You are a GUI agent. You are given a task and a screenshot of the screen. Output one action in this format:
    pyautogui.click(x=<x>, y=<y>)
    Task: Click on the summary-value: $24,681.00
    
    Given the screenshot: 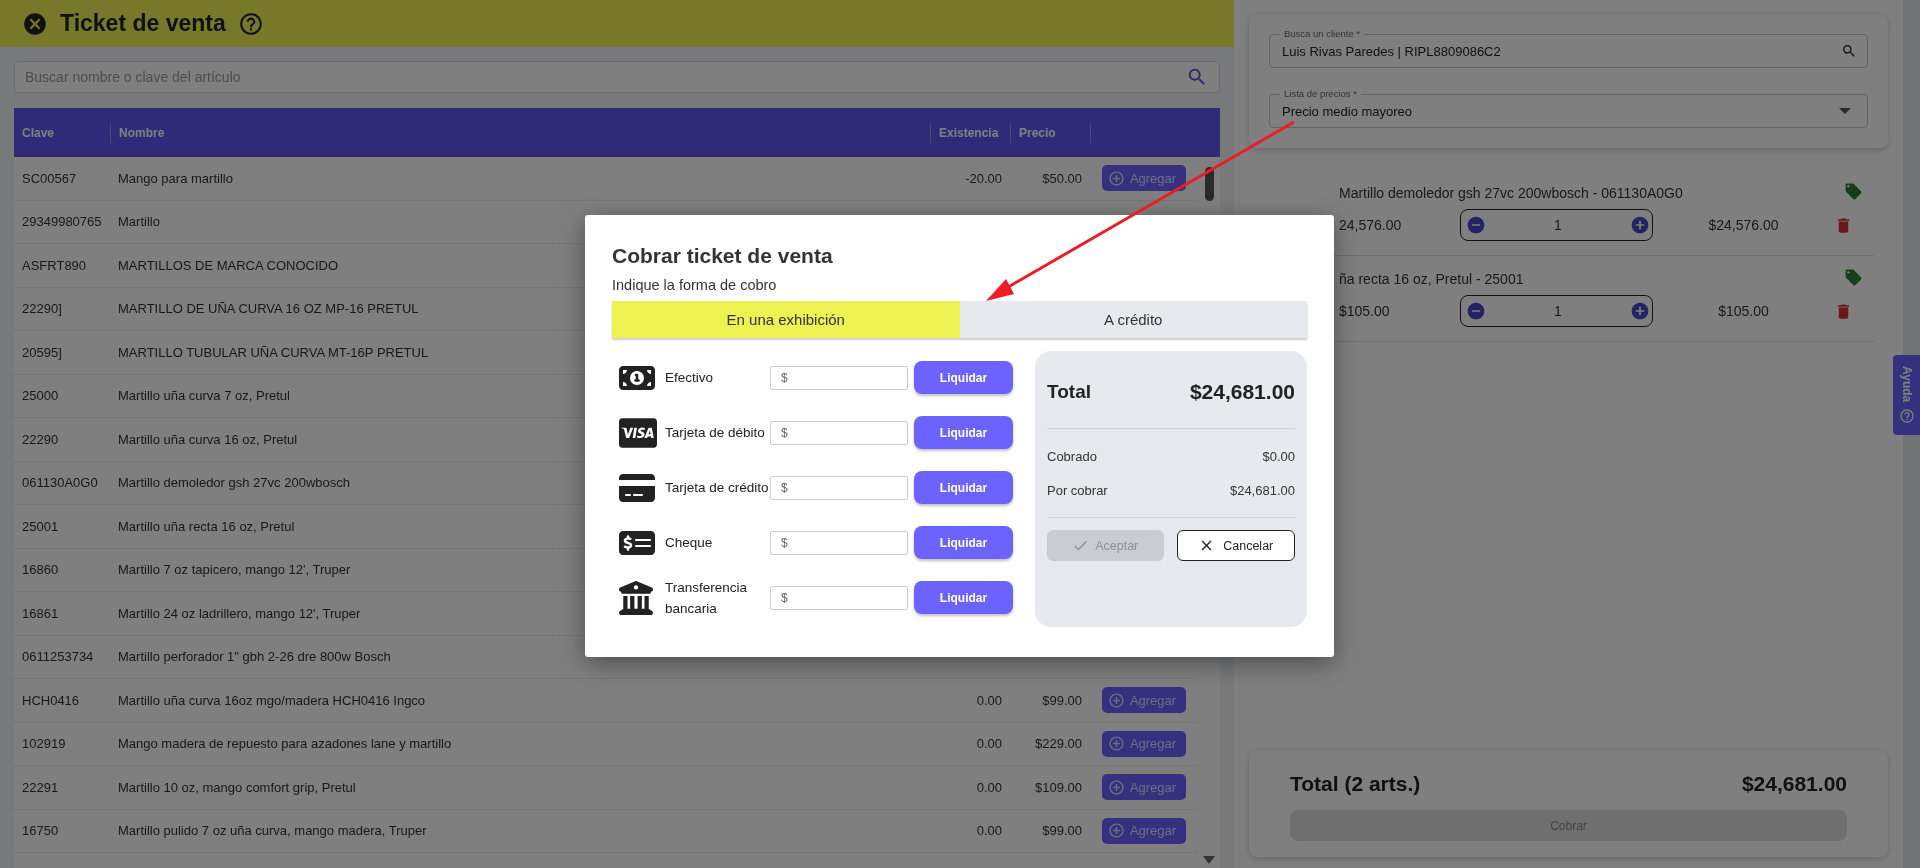 What is the action you would take?
    pyautogui.click(x=1262, y=490)
    